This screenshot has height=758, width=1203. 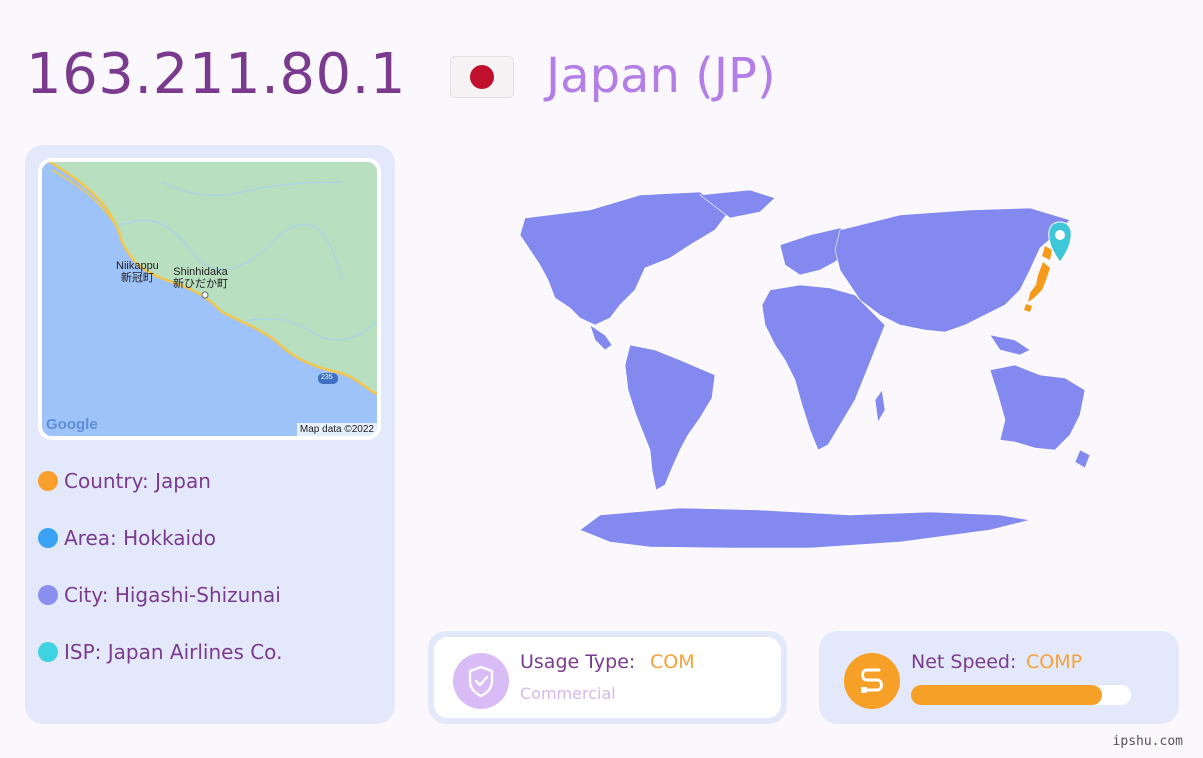 What do you see at coordinates (482, 77) in the screenshot?
I see `japan-flag-icon` at bounding box center [482, 77].